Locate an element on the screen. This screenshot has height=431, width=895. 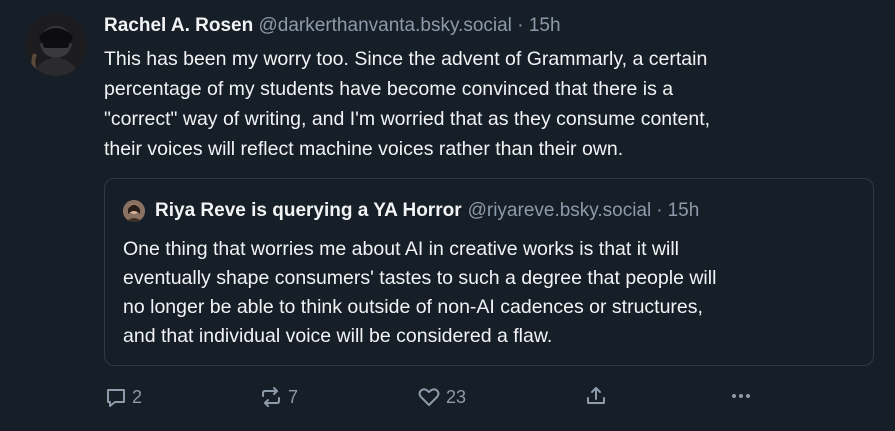
reply-icon is located at coordinates (116, 398).